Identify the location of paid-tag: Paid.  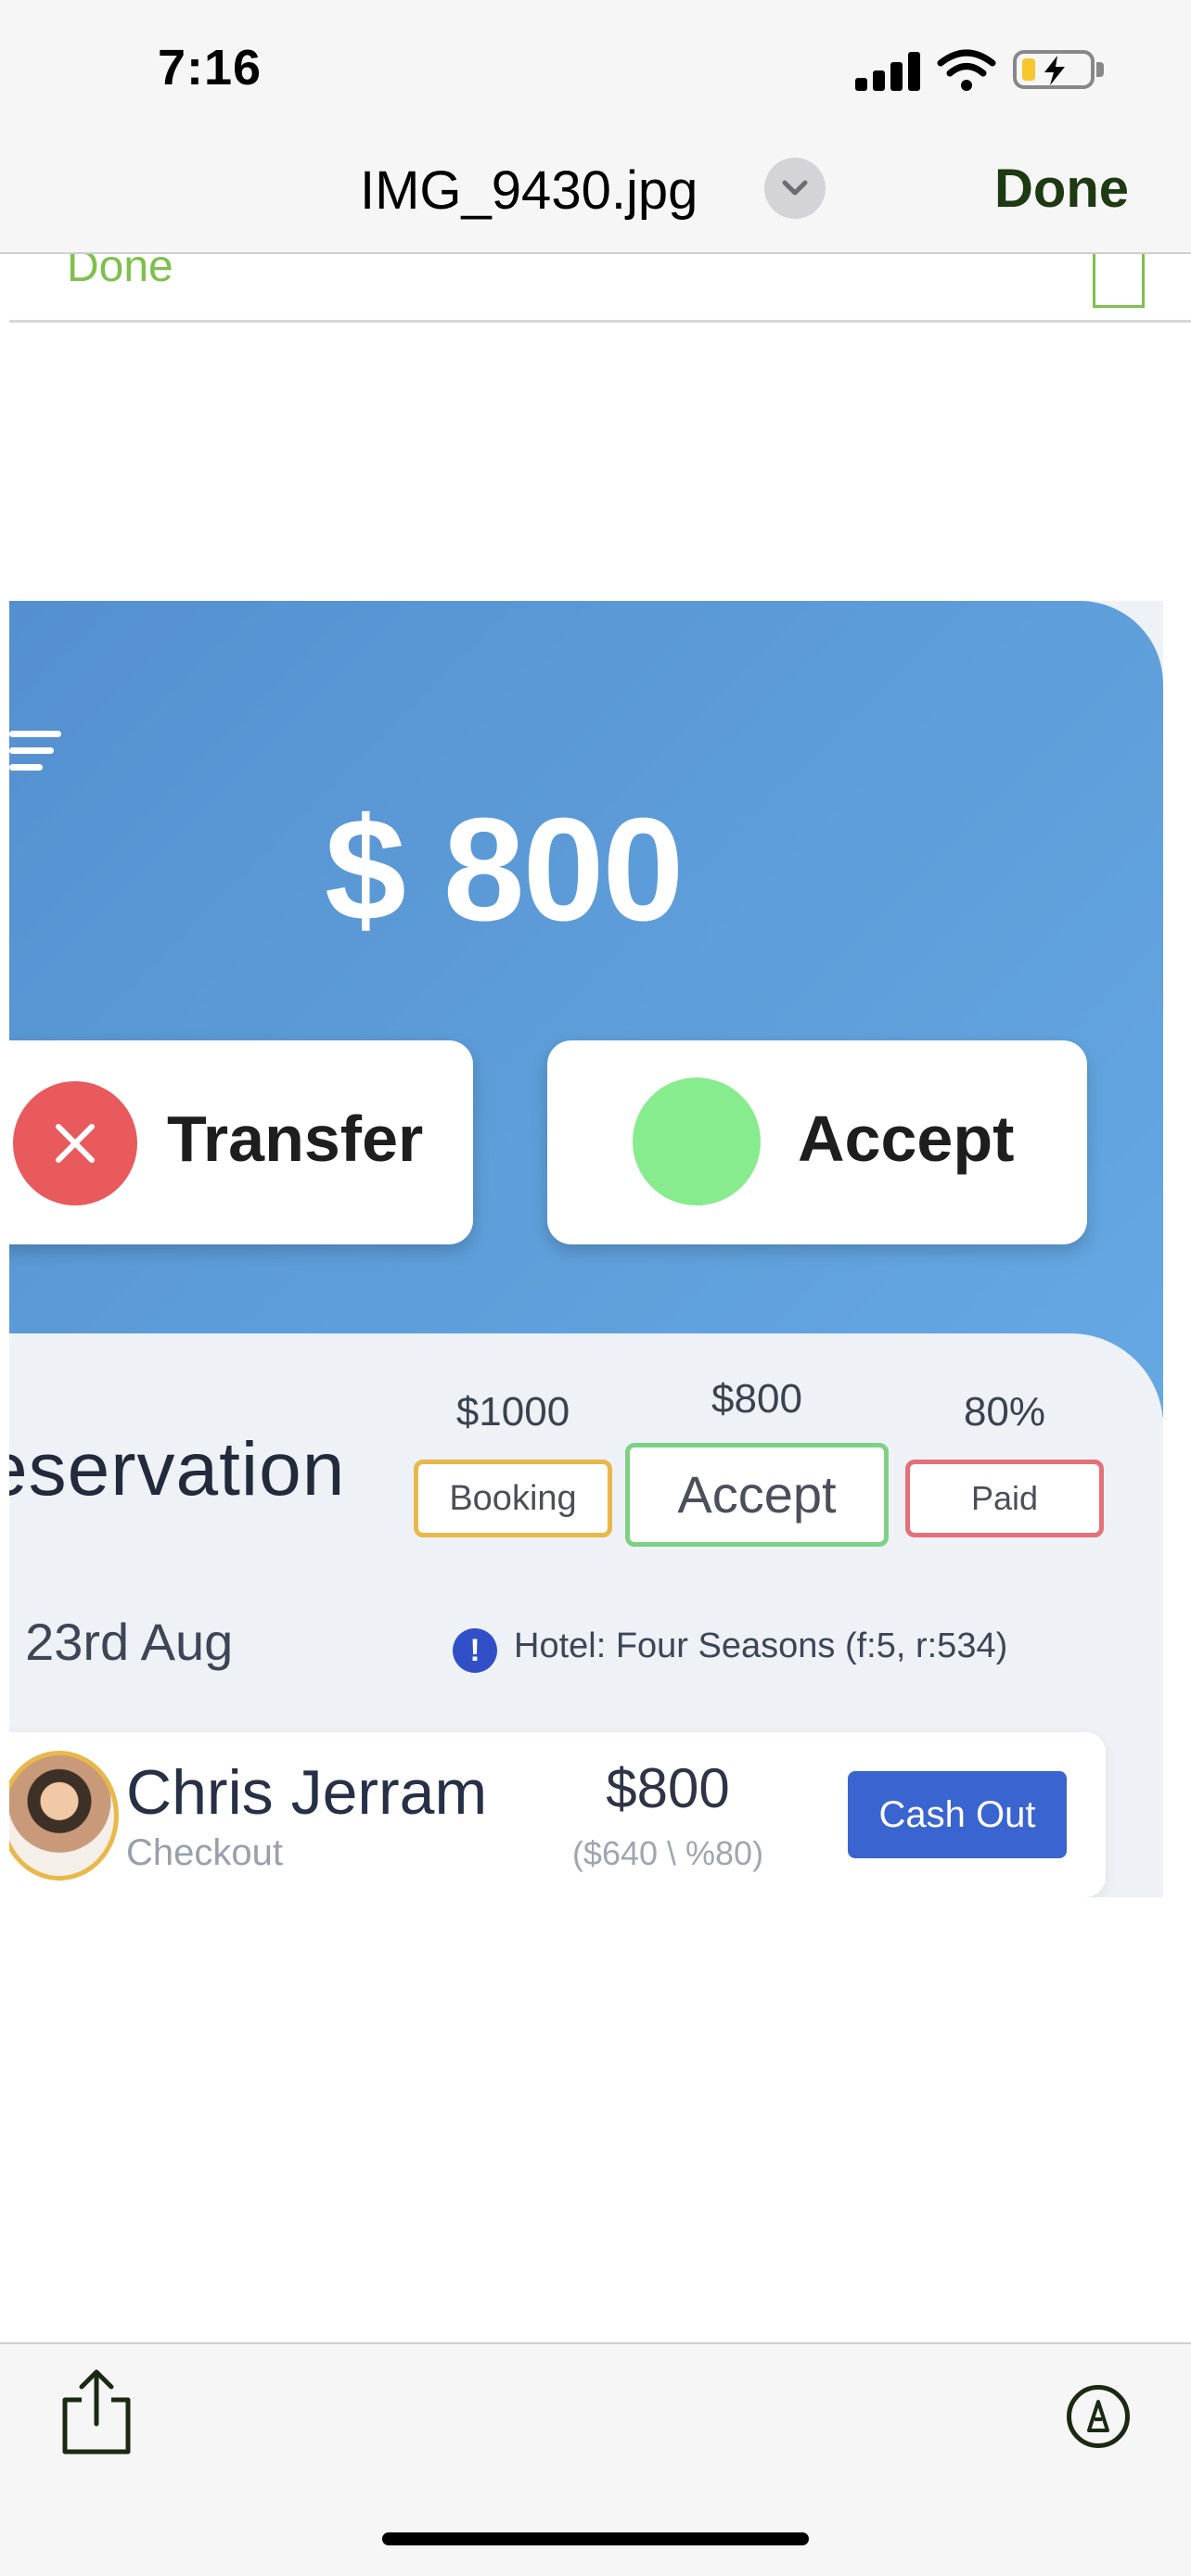
(1004, 1498).